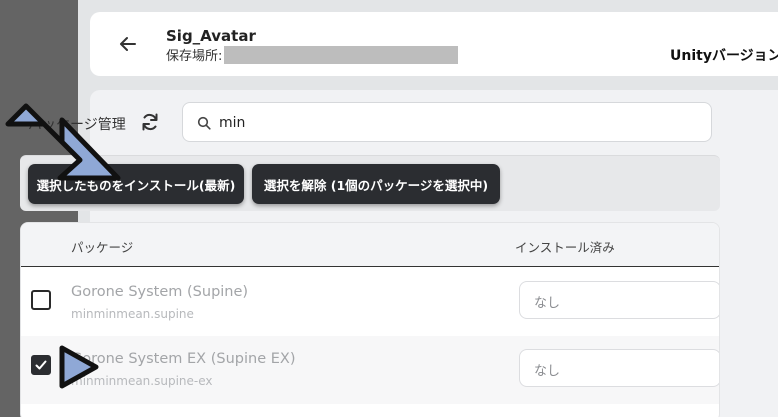 The image size is (778, 417). I want to click on refresh-button, so click(150, 122).